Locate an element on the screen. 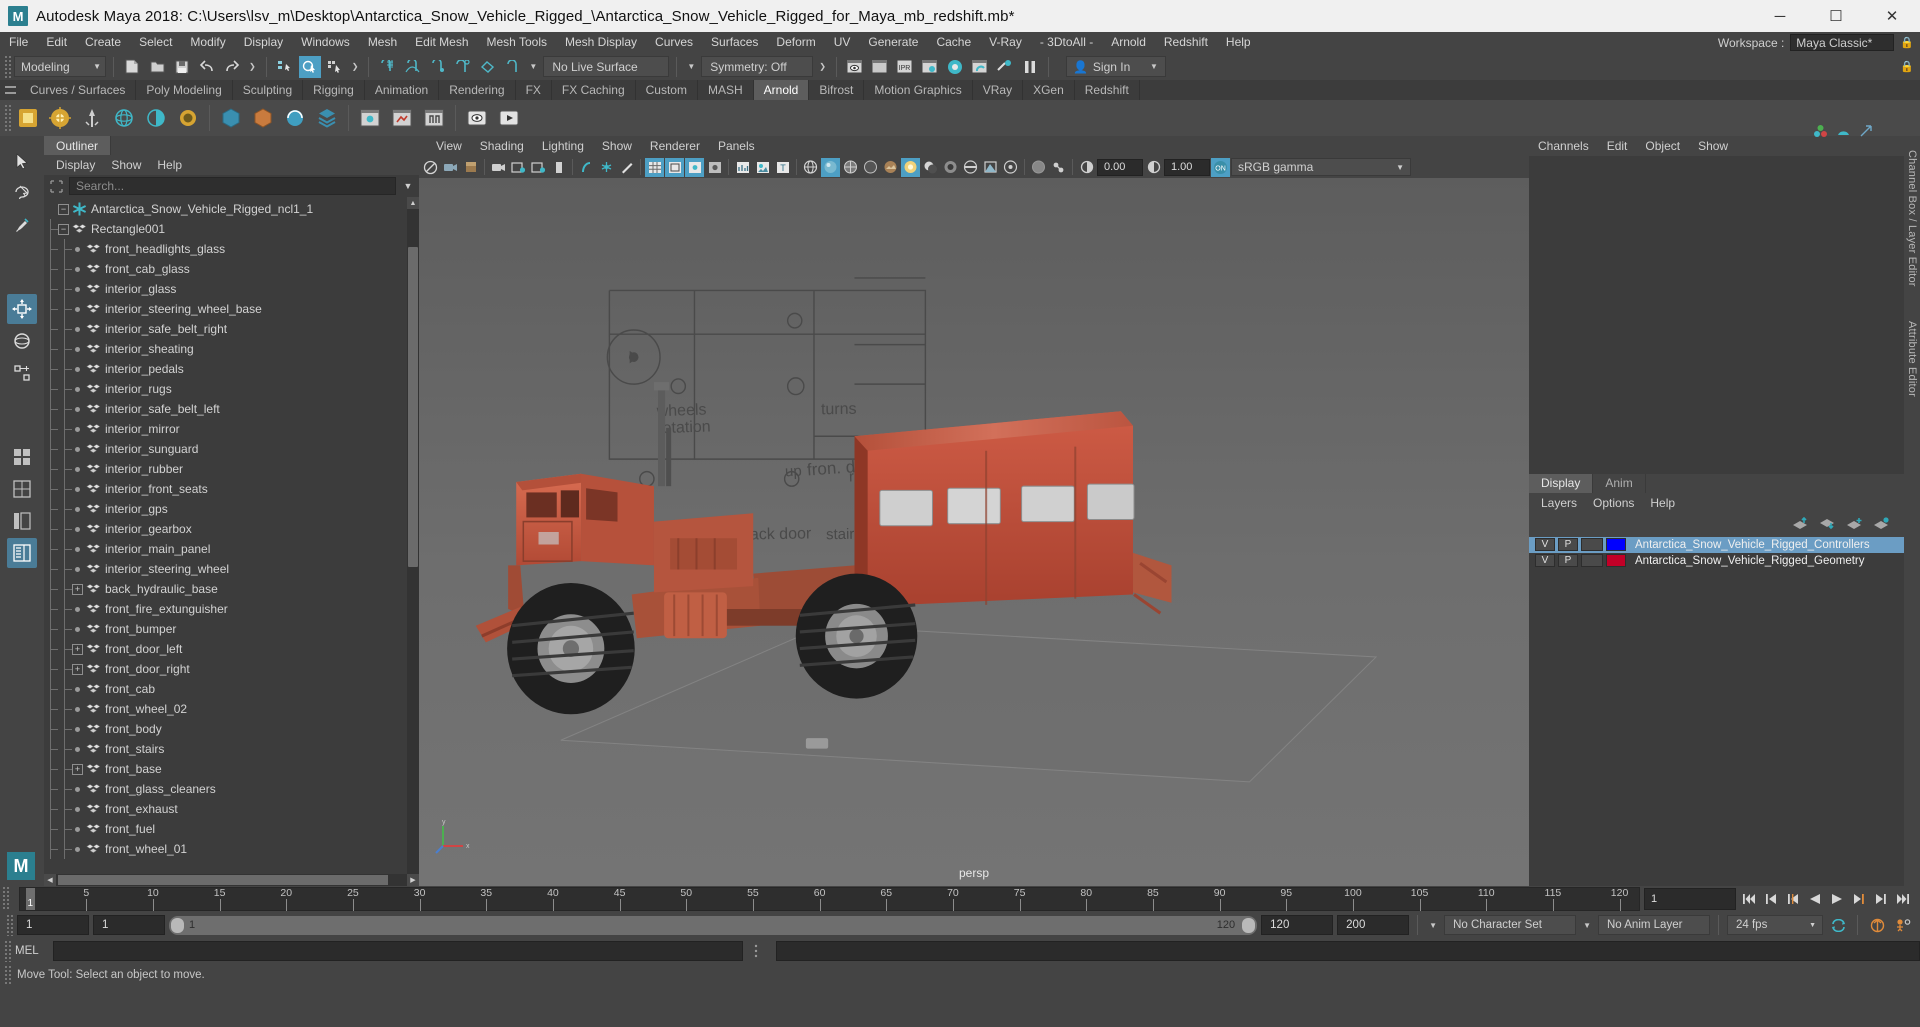 The height and width of the screenshot is (1027, 1920). character-set-dropdown: No Character Set is located at coordinates (1510, 925).